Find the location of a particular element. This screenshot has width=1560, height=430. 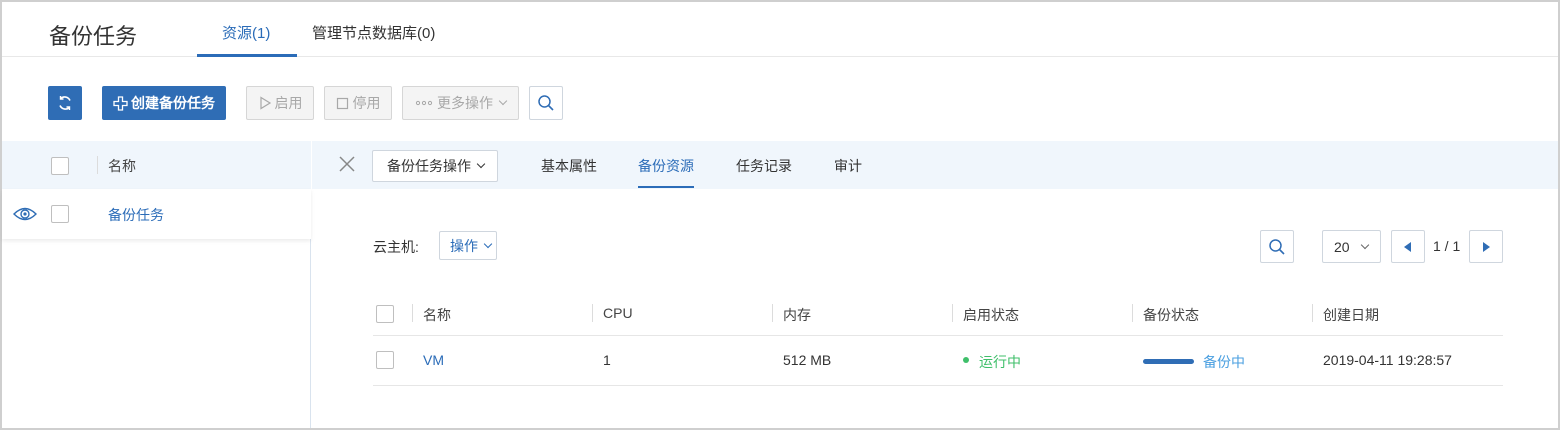

backup-progress-bar is located at coordinates (1168, 361).